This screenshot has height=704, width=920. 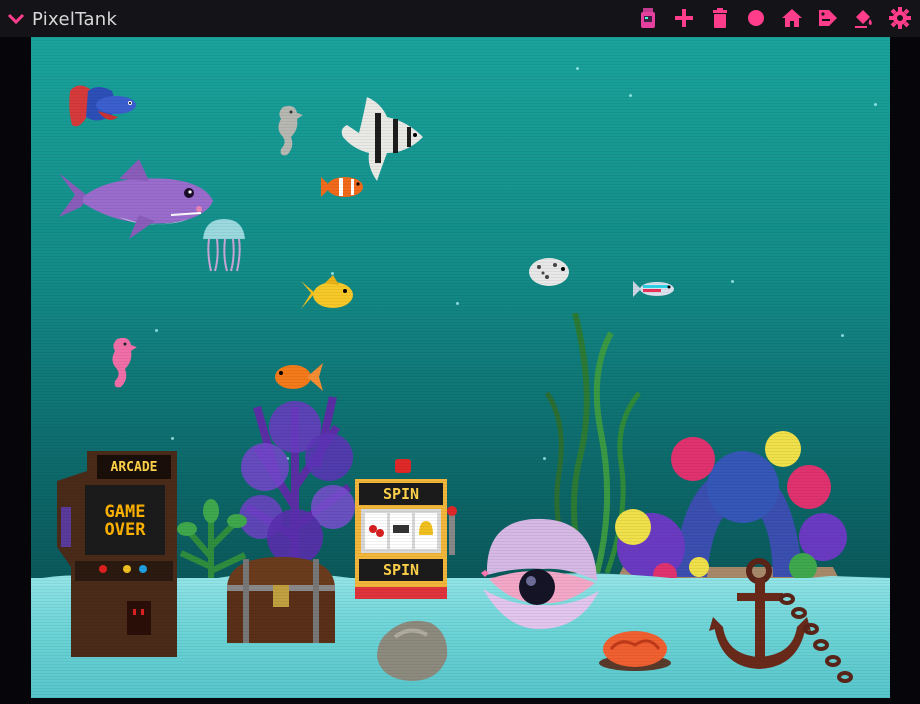 I want to click on tag-button, so click(x=828, y=18).